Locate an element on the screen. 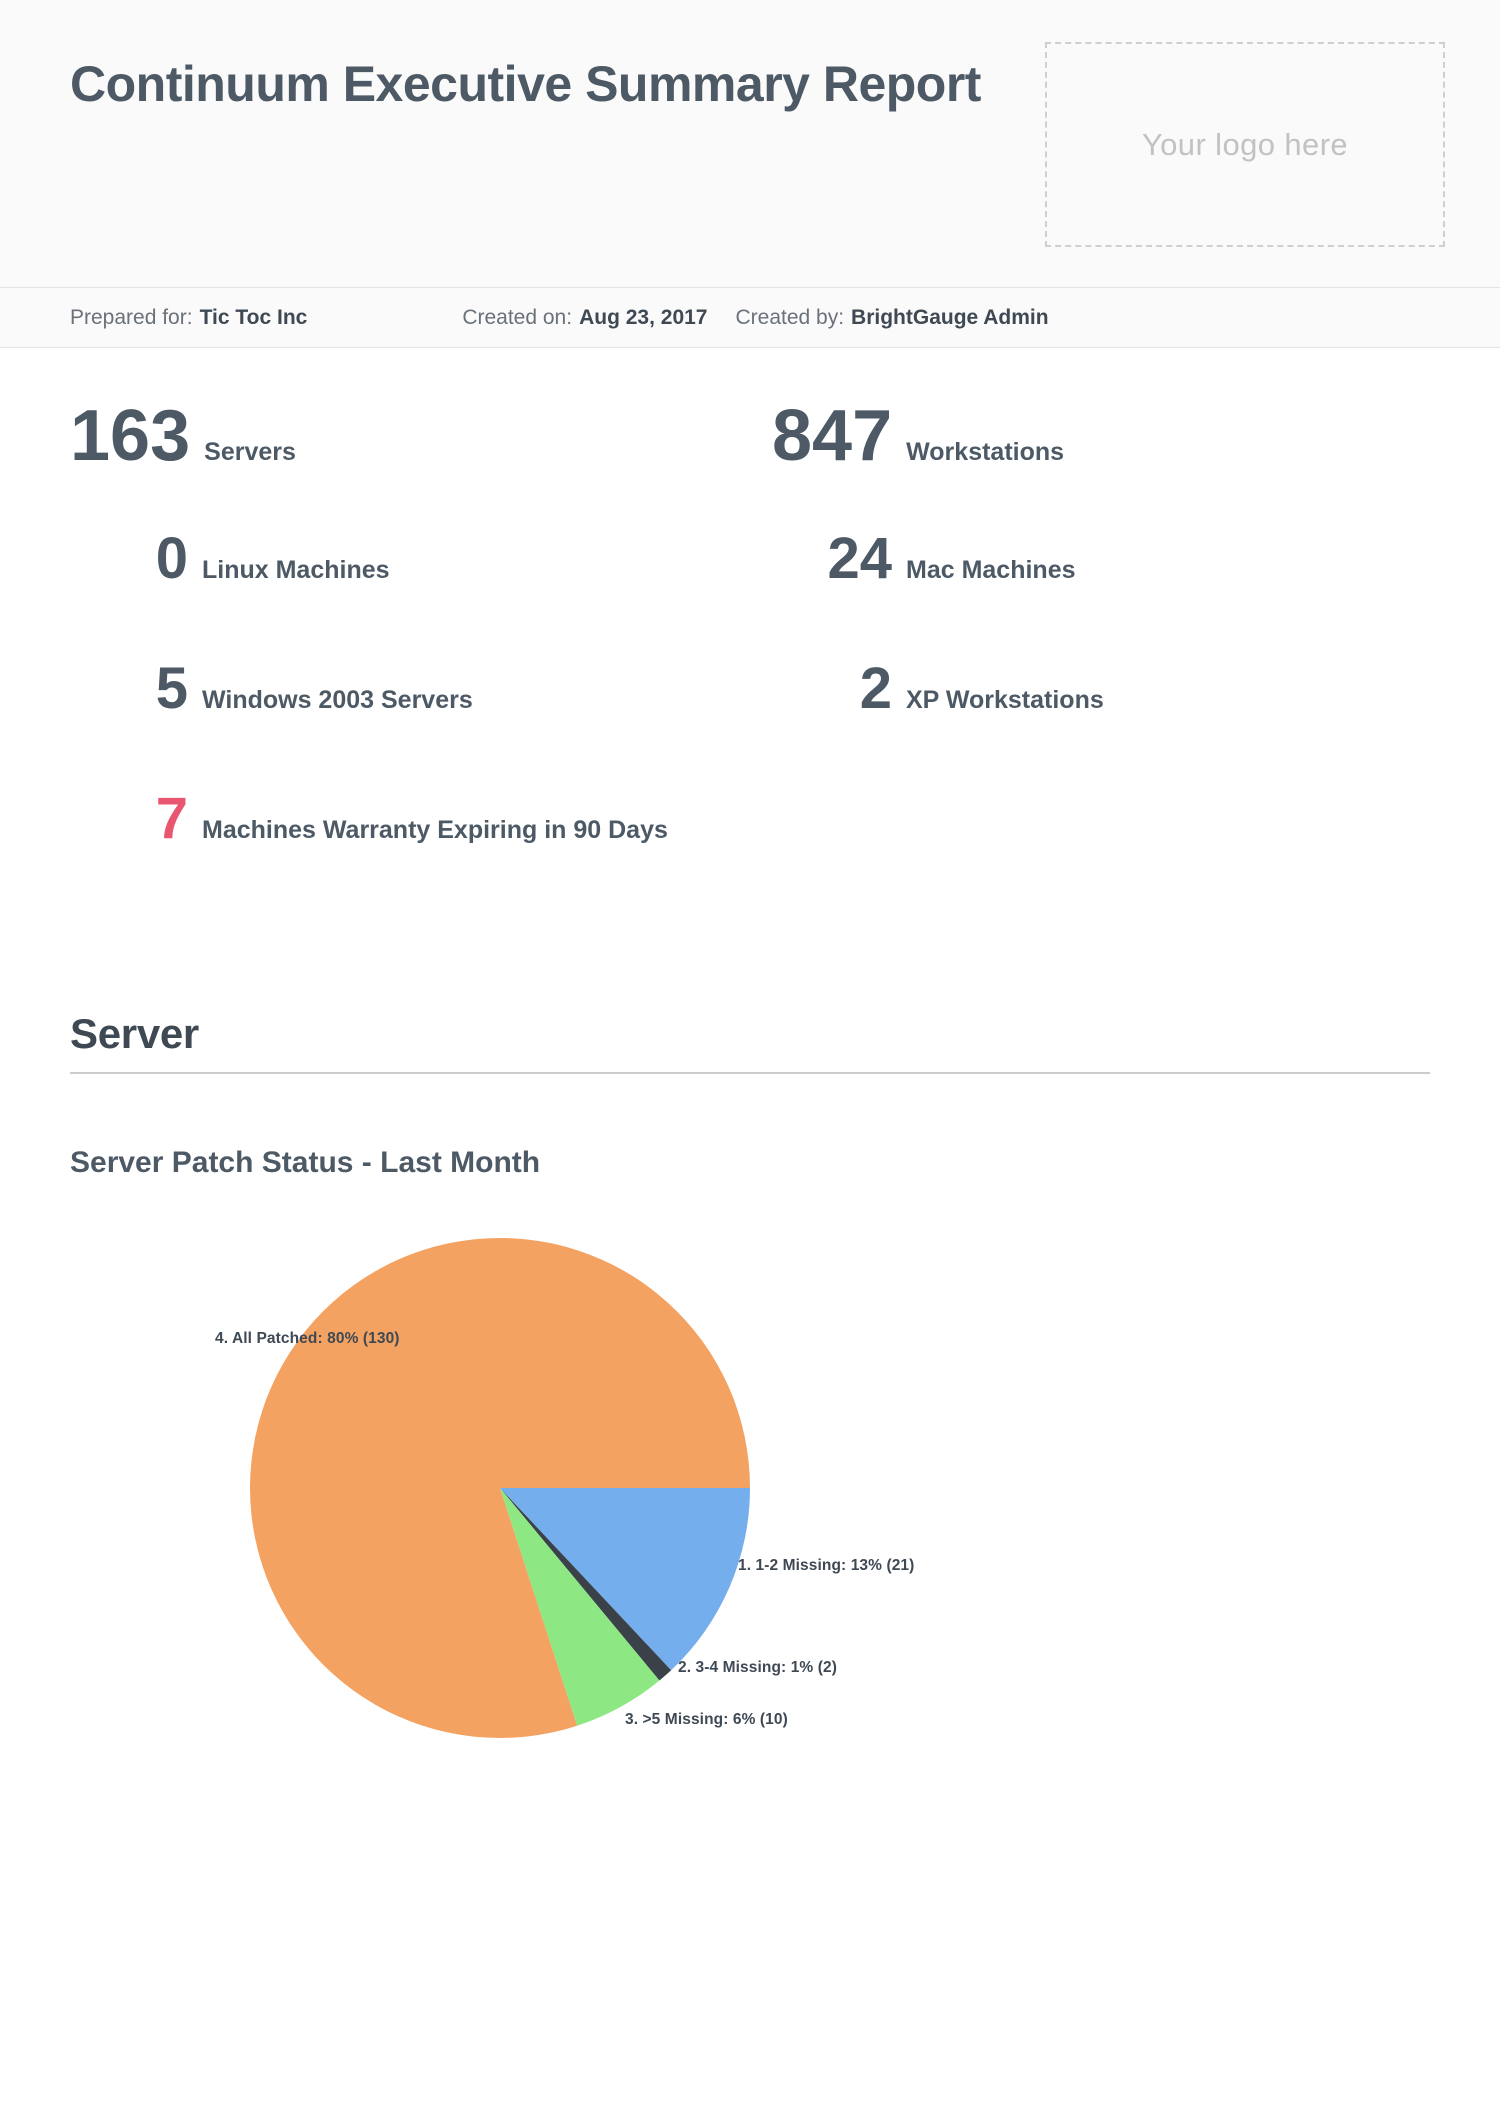 The image size is (1500, 2123). metric-value: 0 is located at coordinates (171, 558).